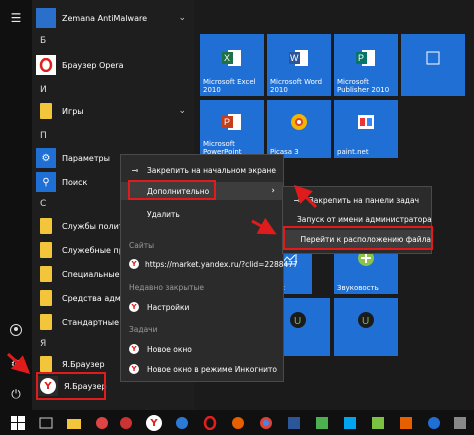  What do you see at coordinates (212, 369) in the screenshot?
I see `menu-label: Новое окно в режиме Инкогнито` at bounding box center [212, 369].